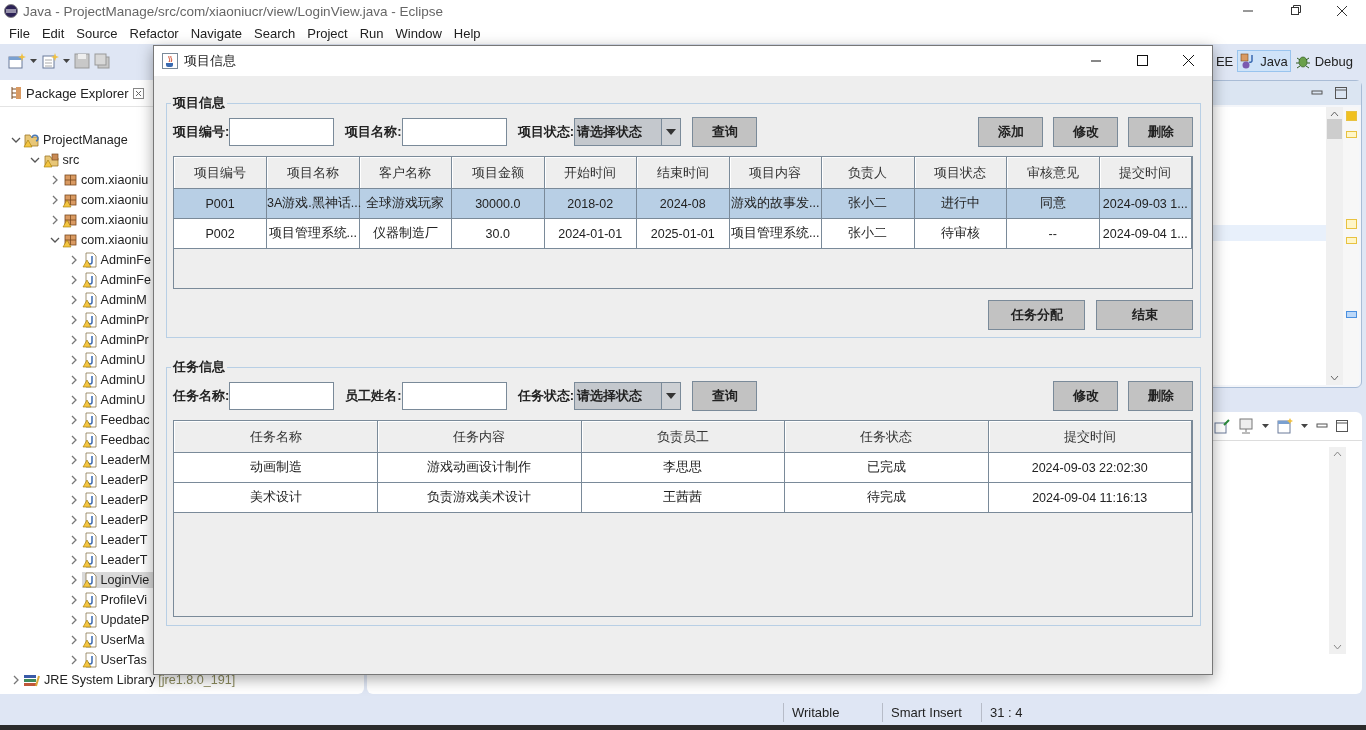  I want to click on scroll-thumb, so click(1334, 129).